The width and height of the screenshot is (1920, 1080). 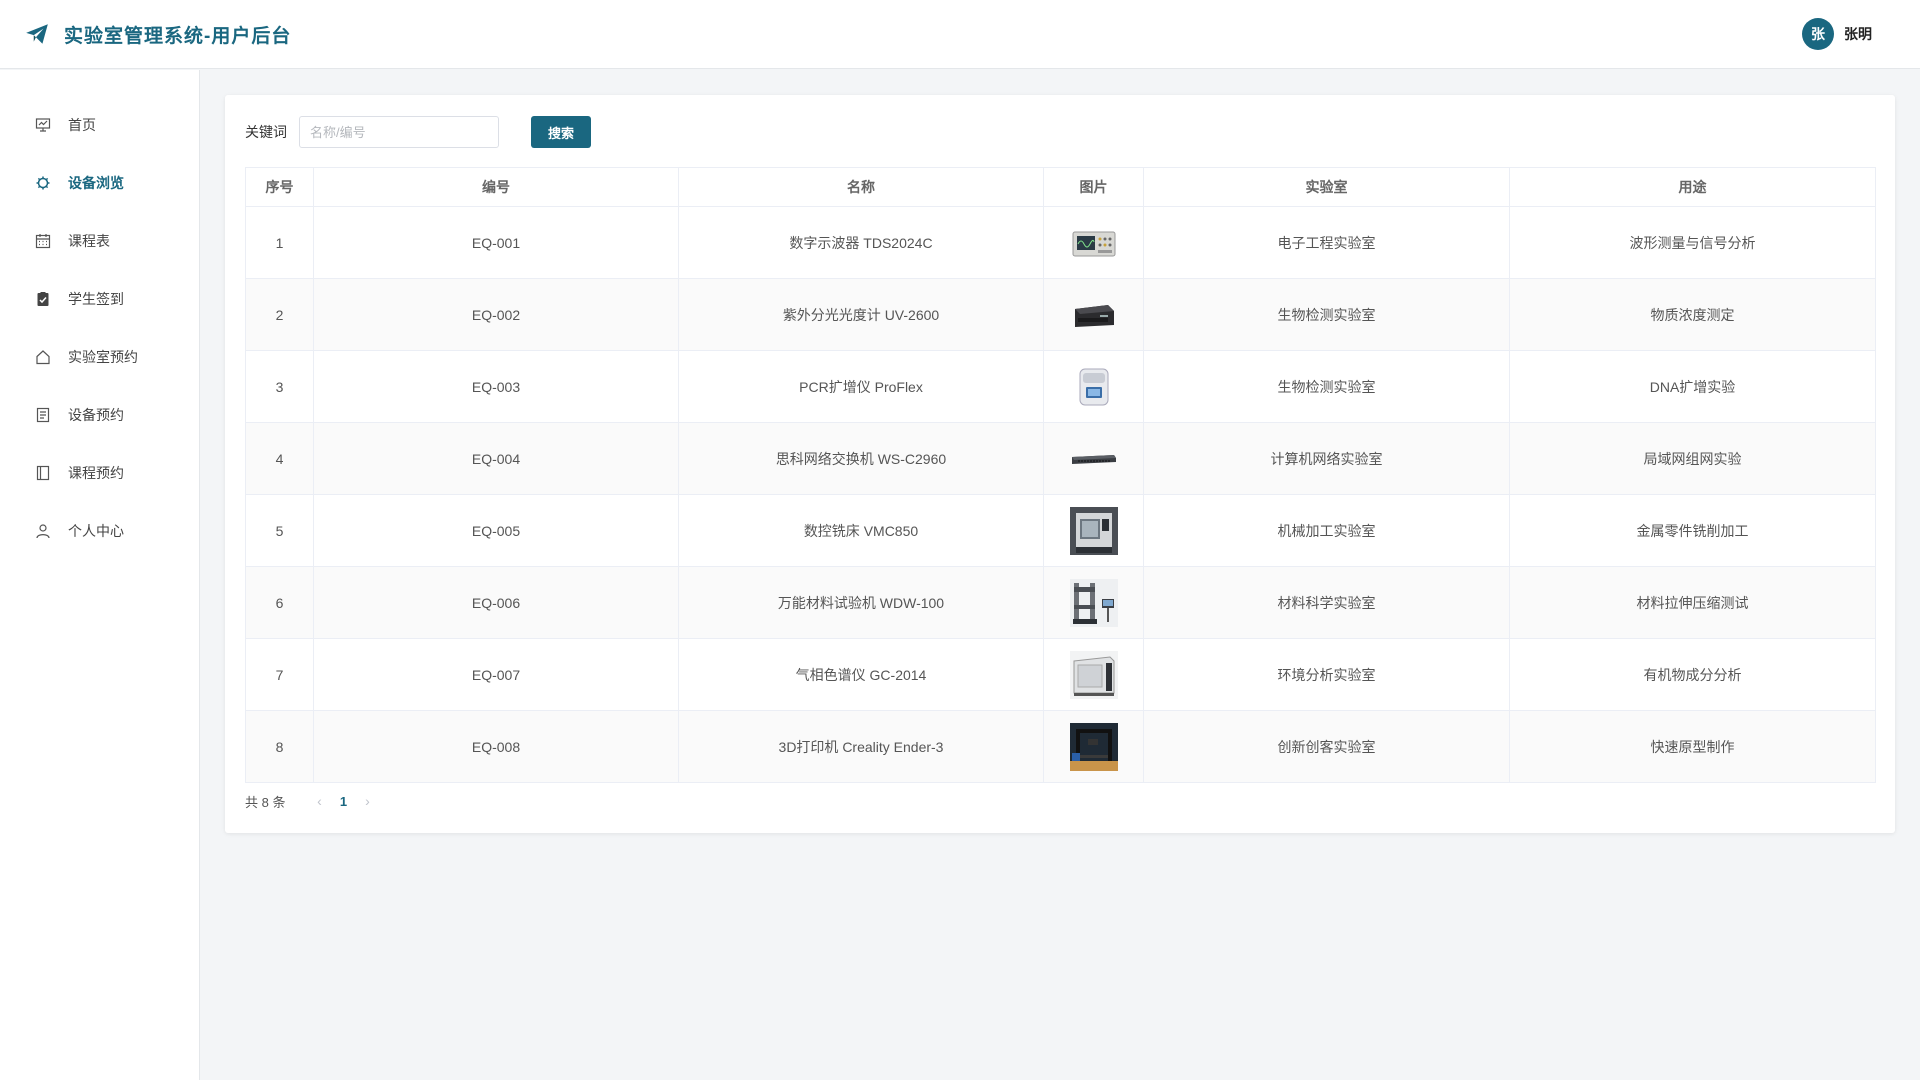 I want to click on column-header-image: 图片, so click(x=1093, y=187).